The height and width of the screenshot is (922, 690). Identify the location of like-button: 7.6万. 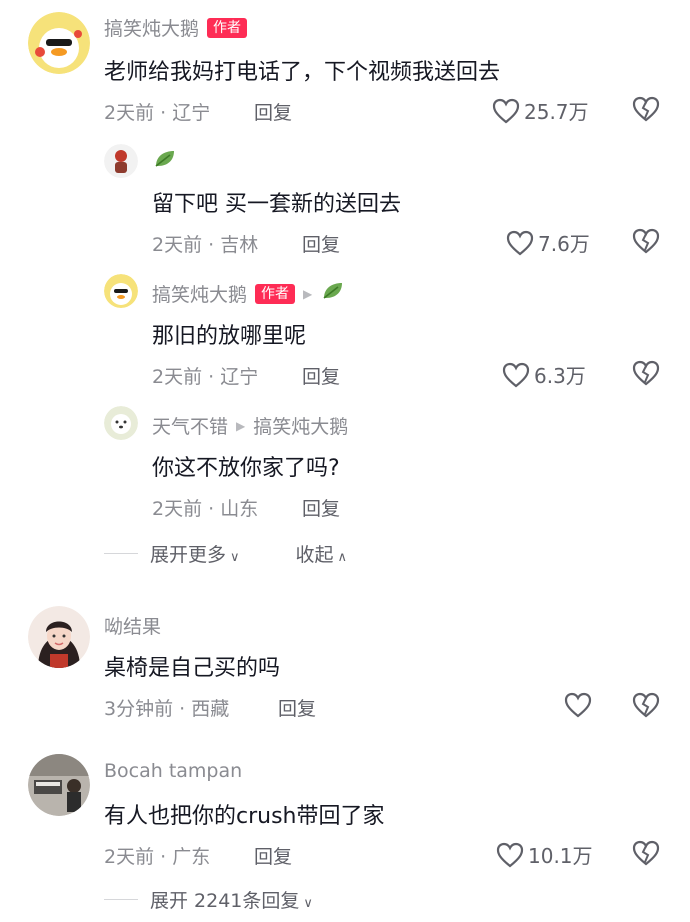
(548, 242).